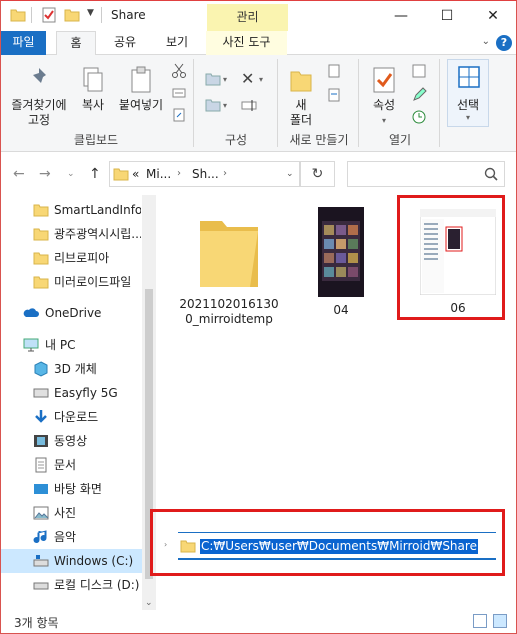  I want to click on properties-quick-icon, so click(49, 15).